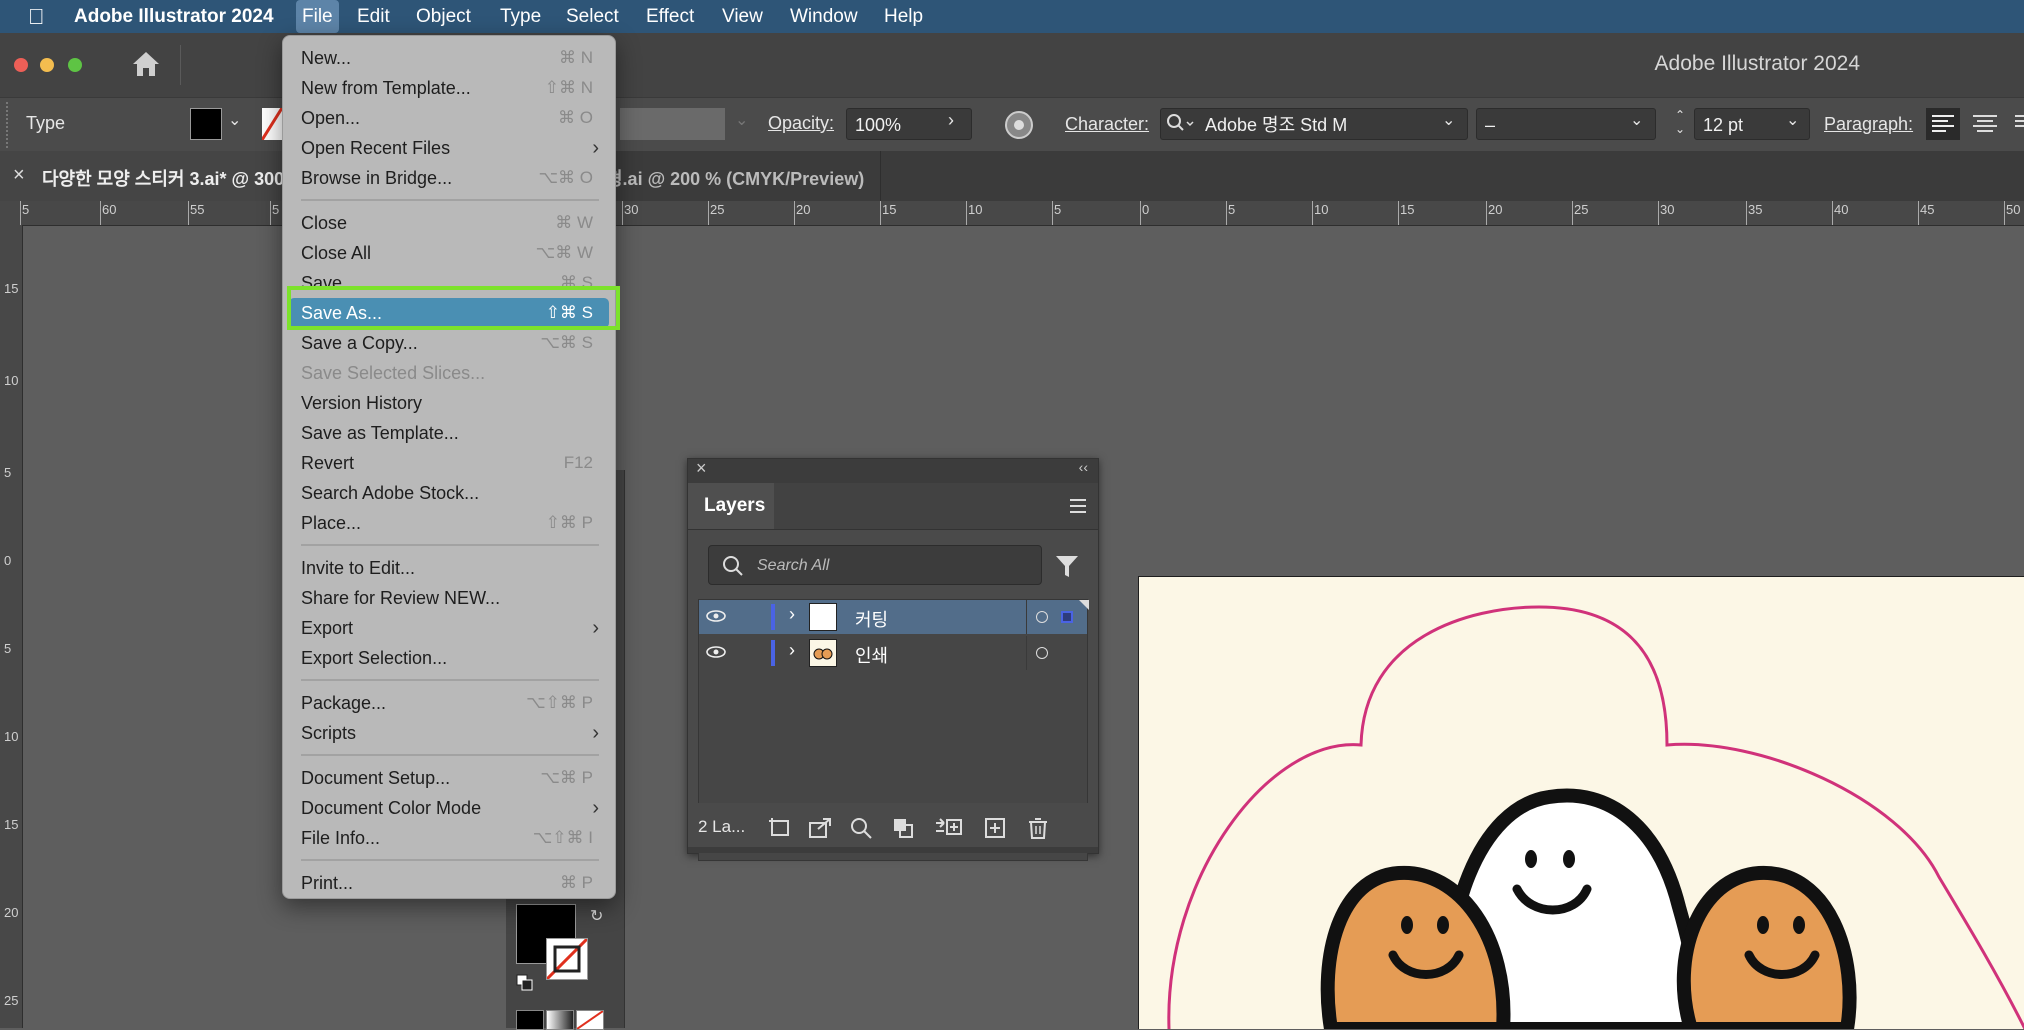  What do you see at coordinates (47, 65) in the screenshot?
I see `minimize-window-button` at bounding box center [47, 65].